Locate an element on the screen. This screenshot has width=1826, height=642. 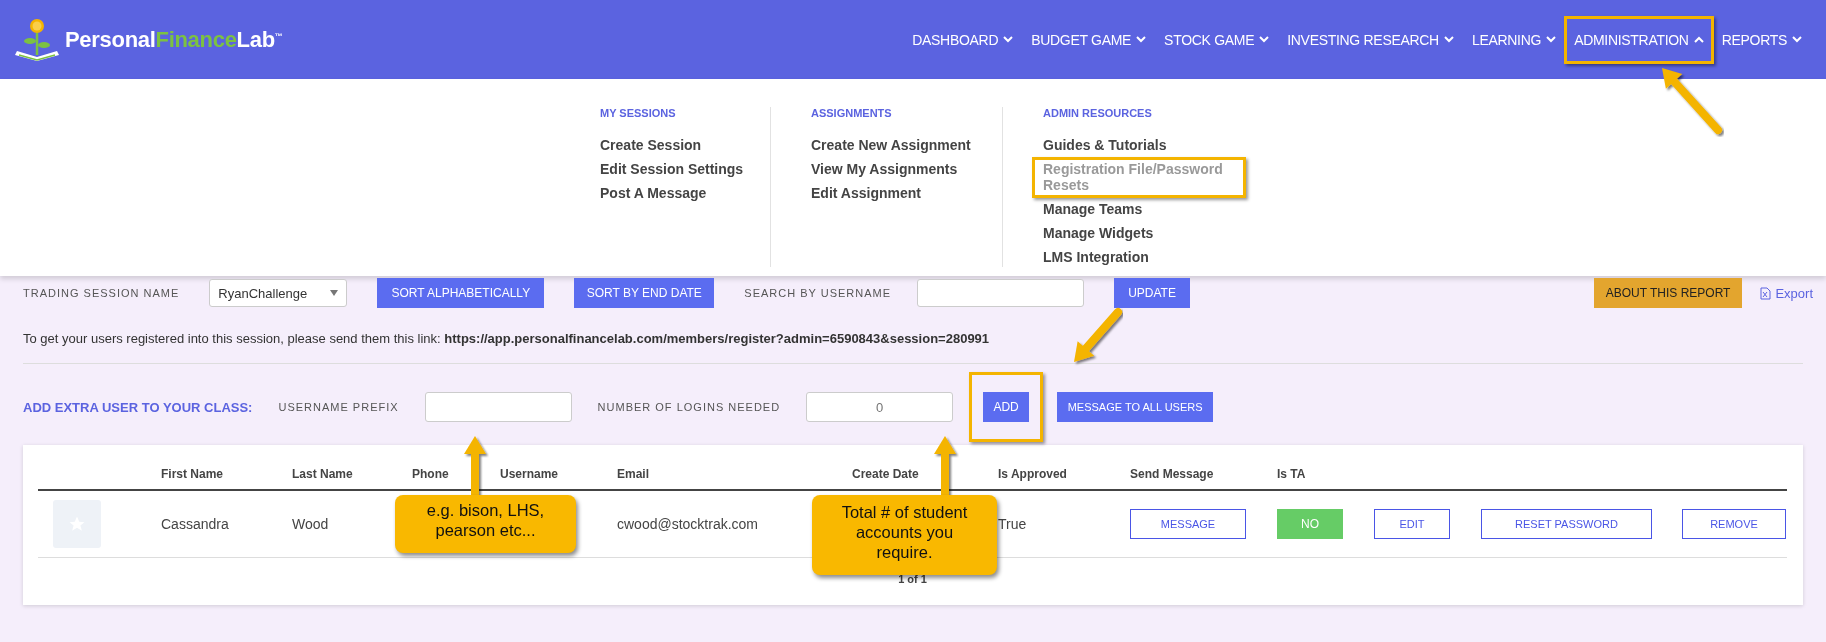
edit-button: EDIT is located at coordinates (1412, 524).